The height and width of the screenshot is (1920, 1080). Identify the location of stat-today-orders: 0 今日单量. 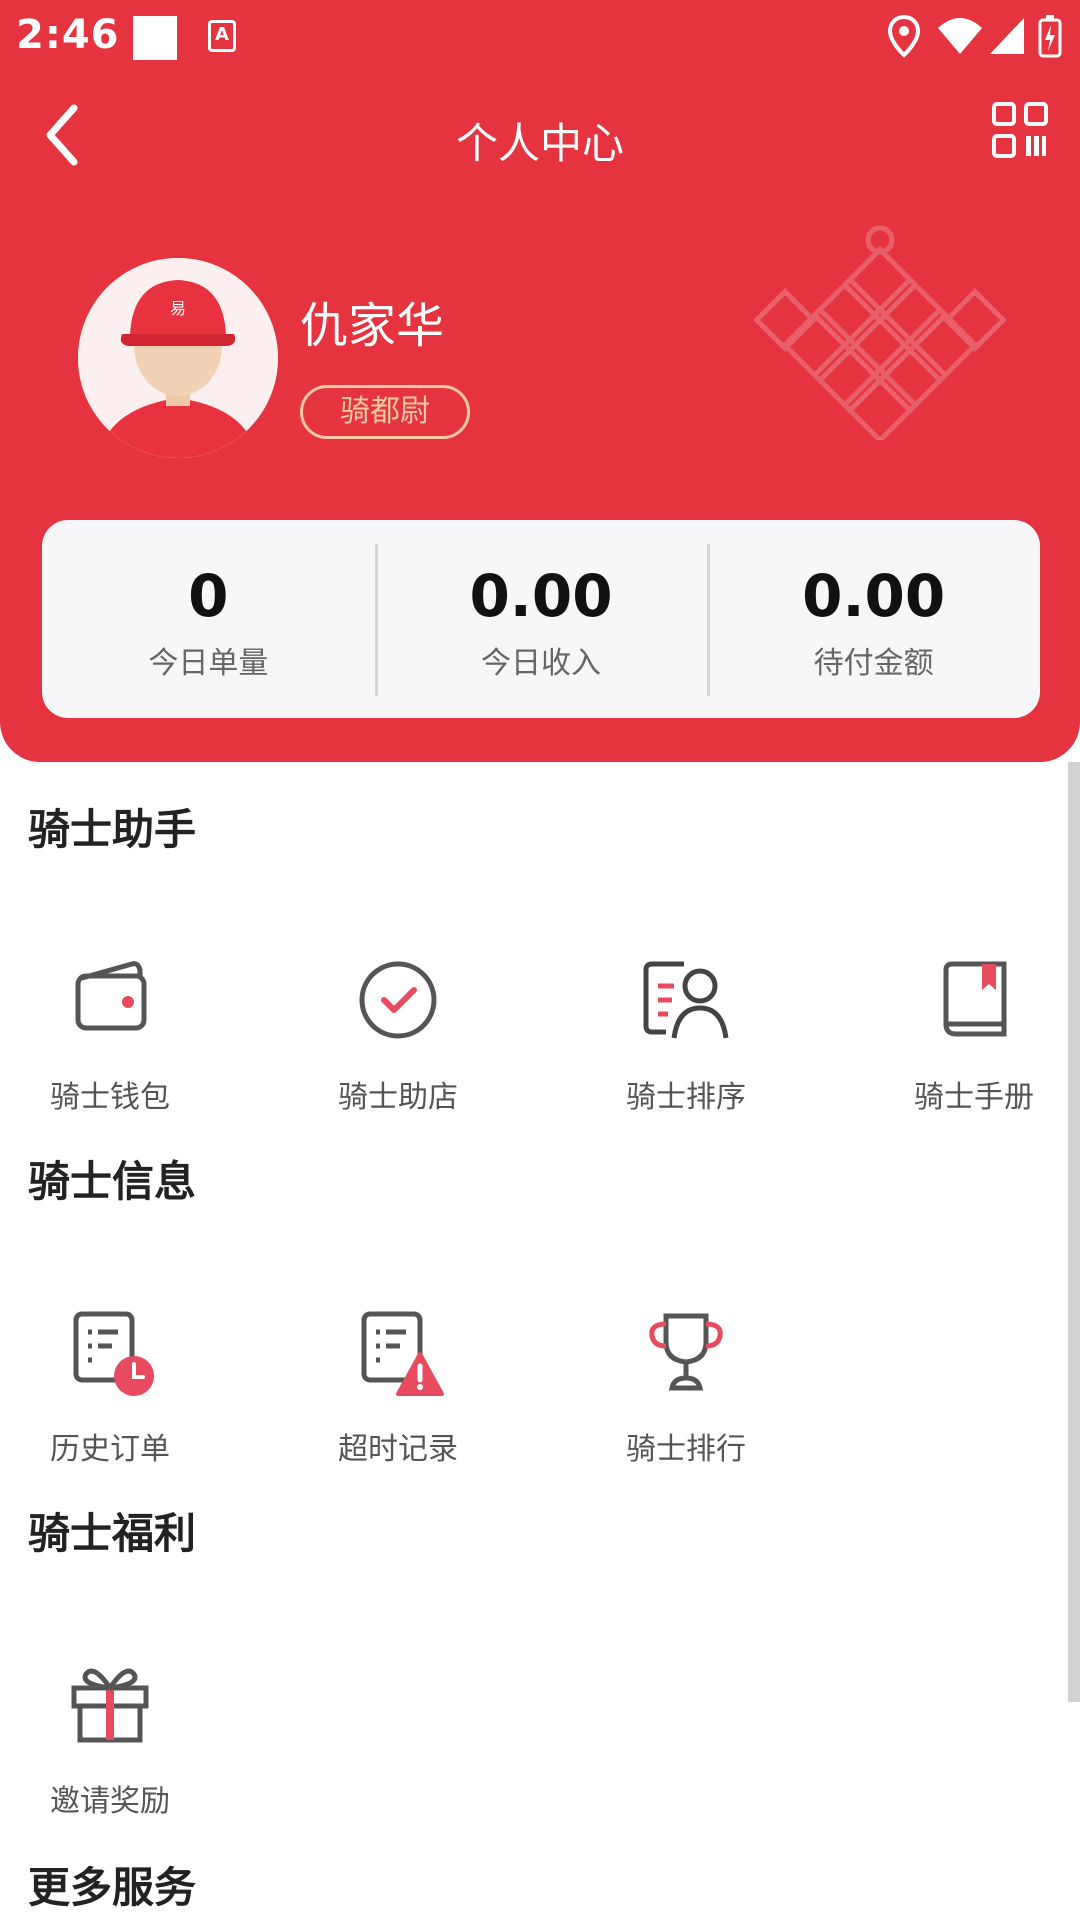
(208, 619).